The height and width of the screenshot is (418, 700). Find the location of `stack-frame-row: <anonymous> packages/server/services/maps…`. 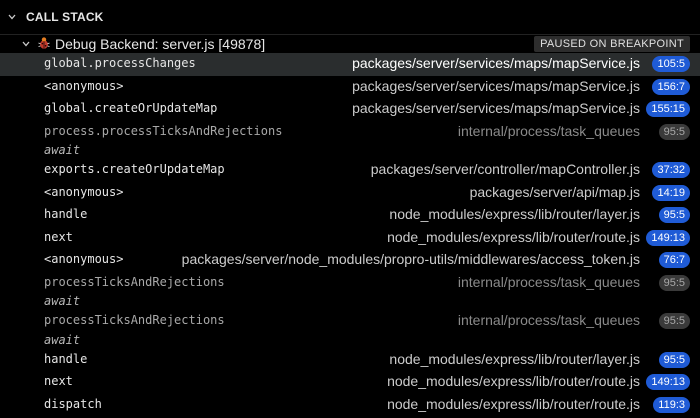

stack-frame-row: <anonymous> packages/server/services/maps… is located at coordinates (350, 87).